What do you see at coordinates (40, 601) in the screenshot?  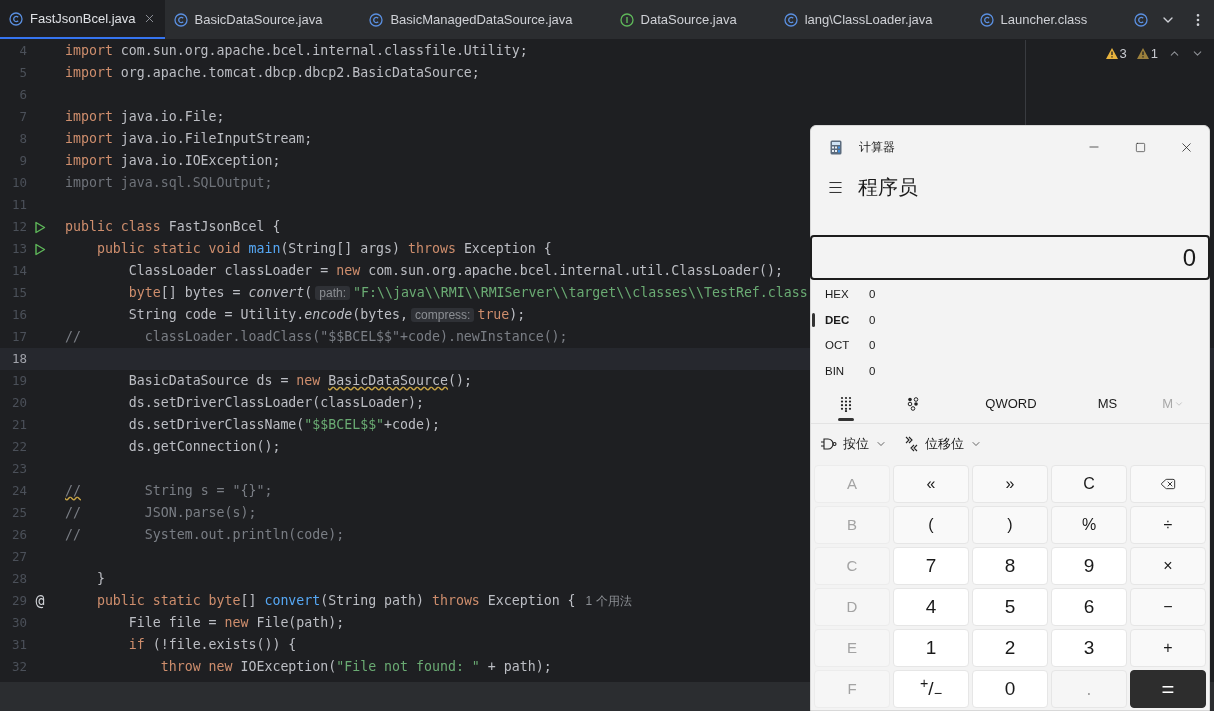 I see `gutter-marker: @` at bounding box center [40, 601].